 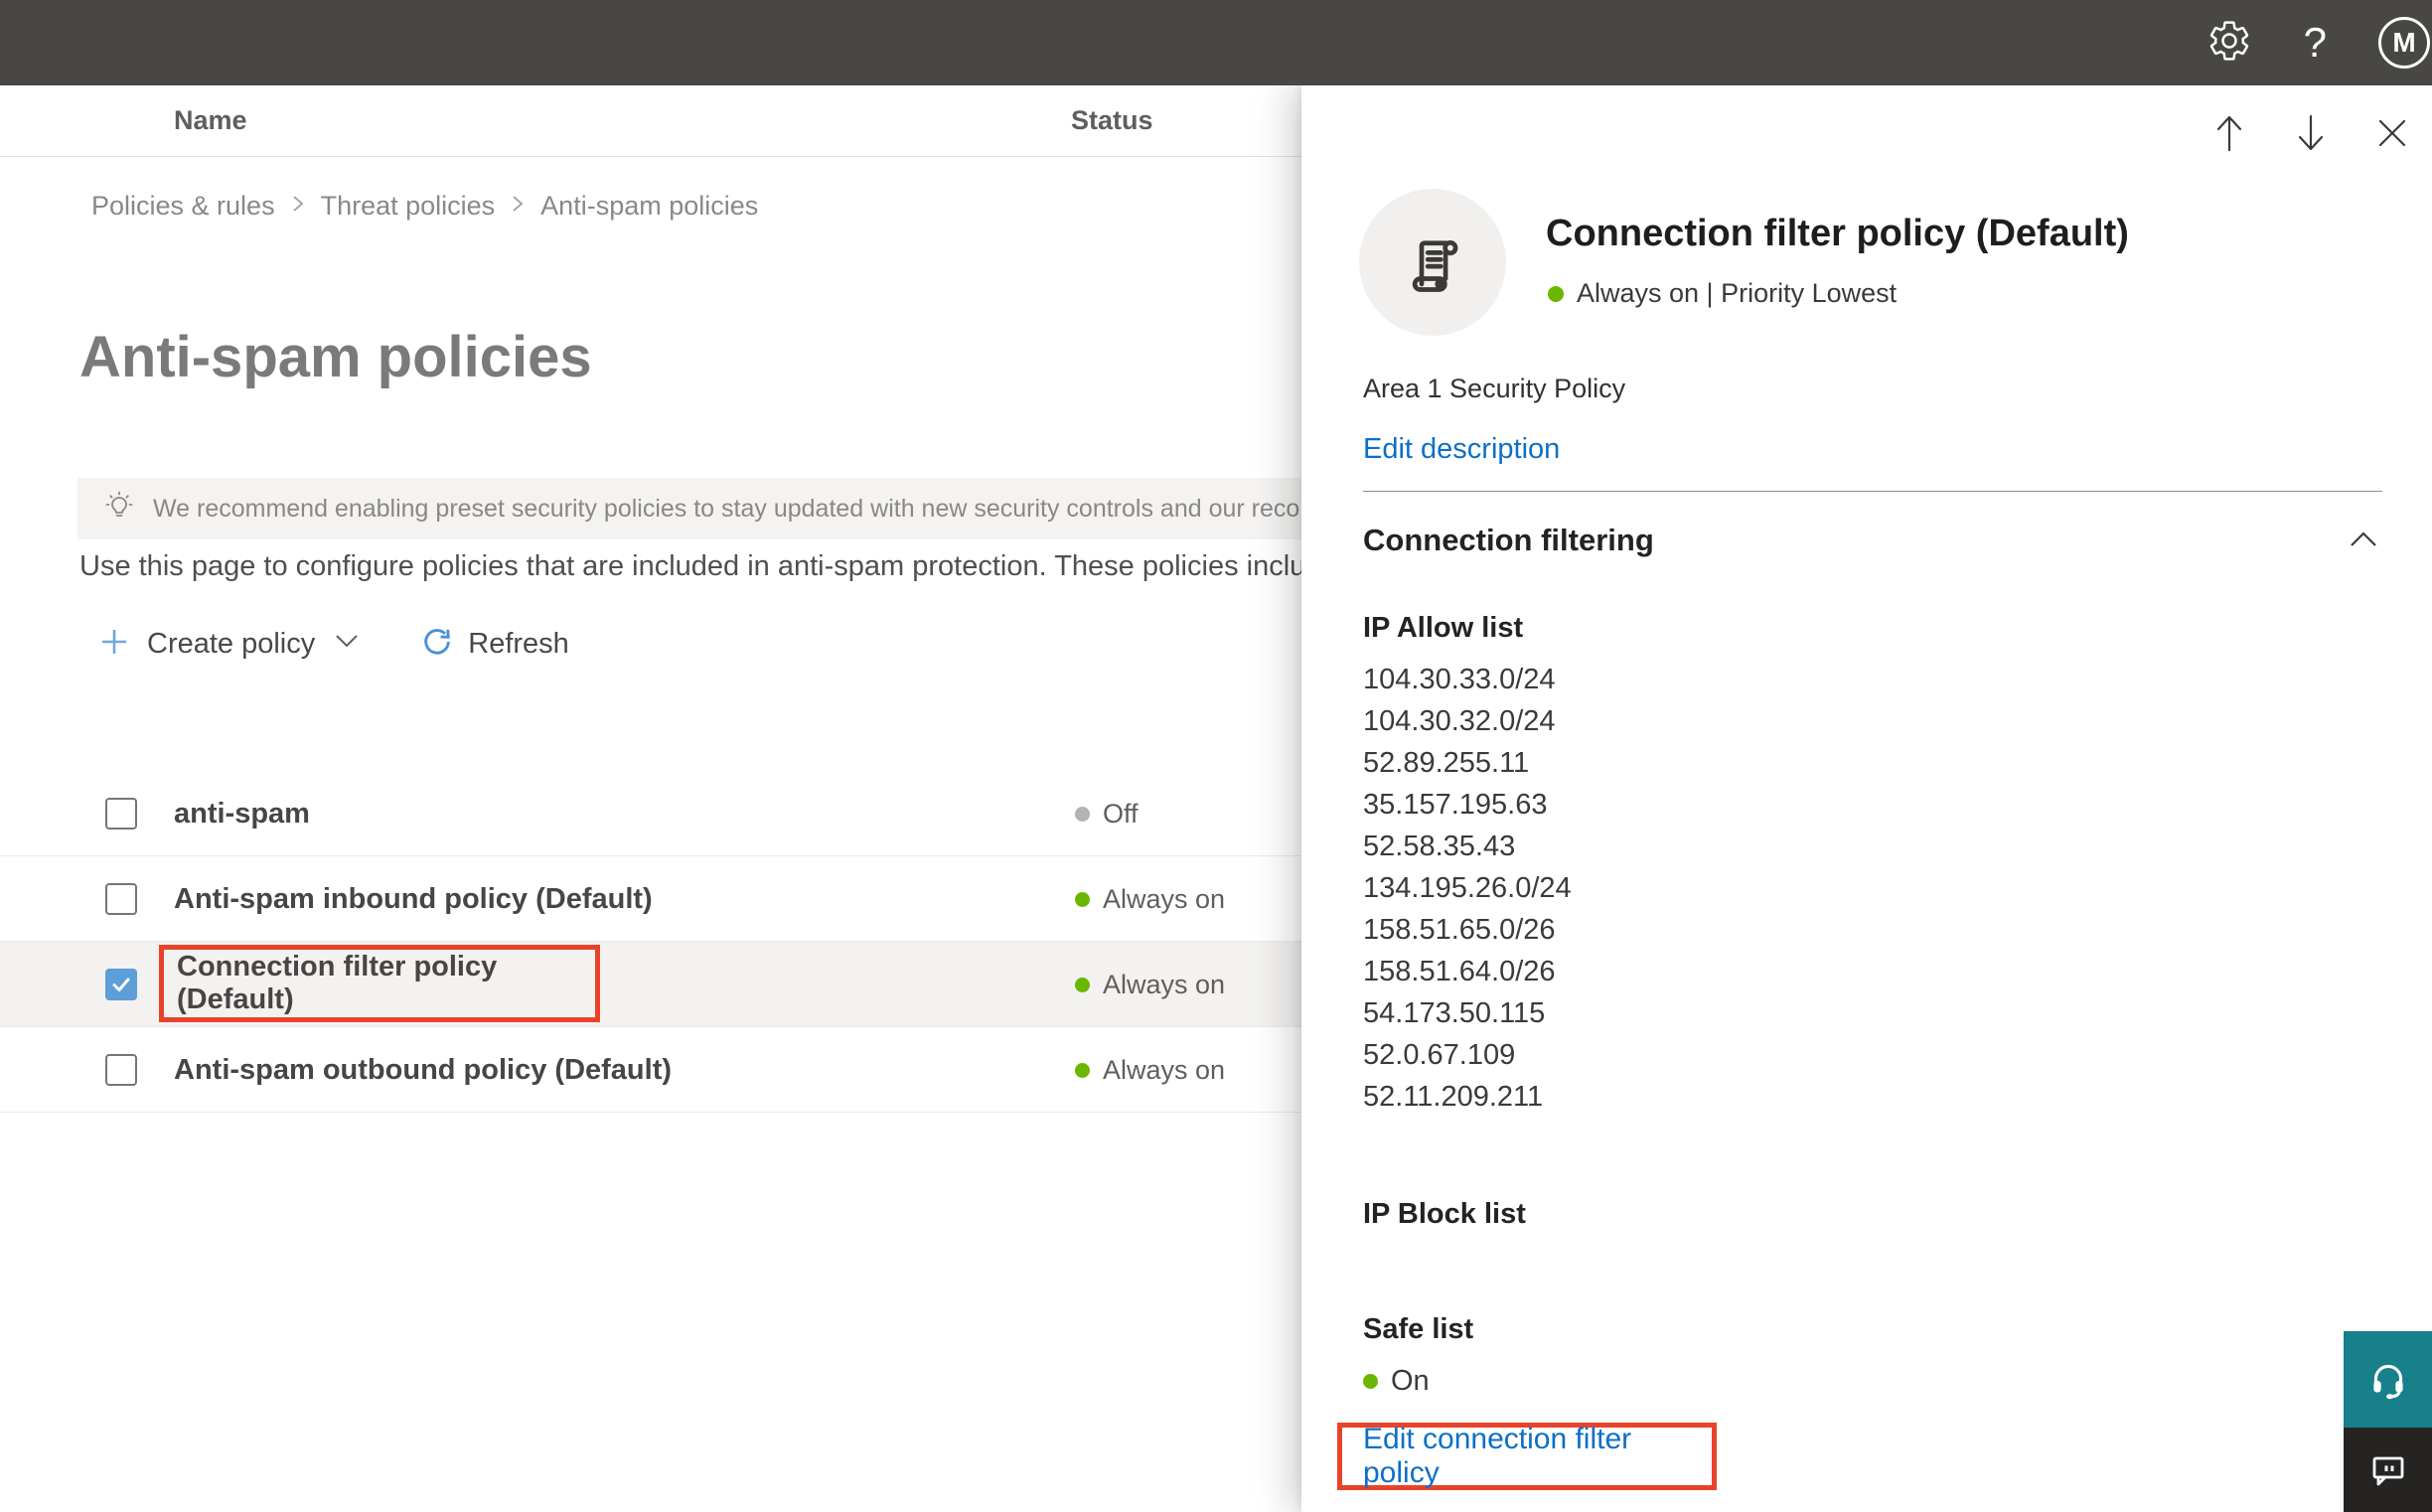 I want to click on status-badge: Off, so click(x=1121, y=813).